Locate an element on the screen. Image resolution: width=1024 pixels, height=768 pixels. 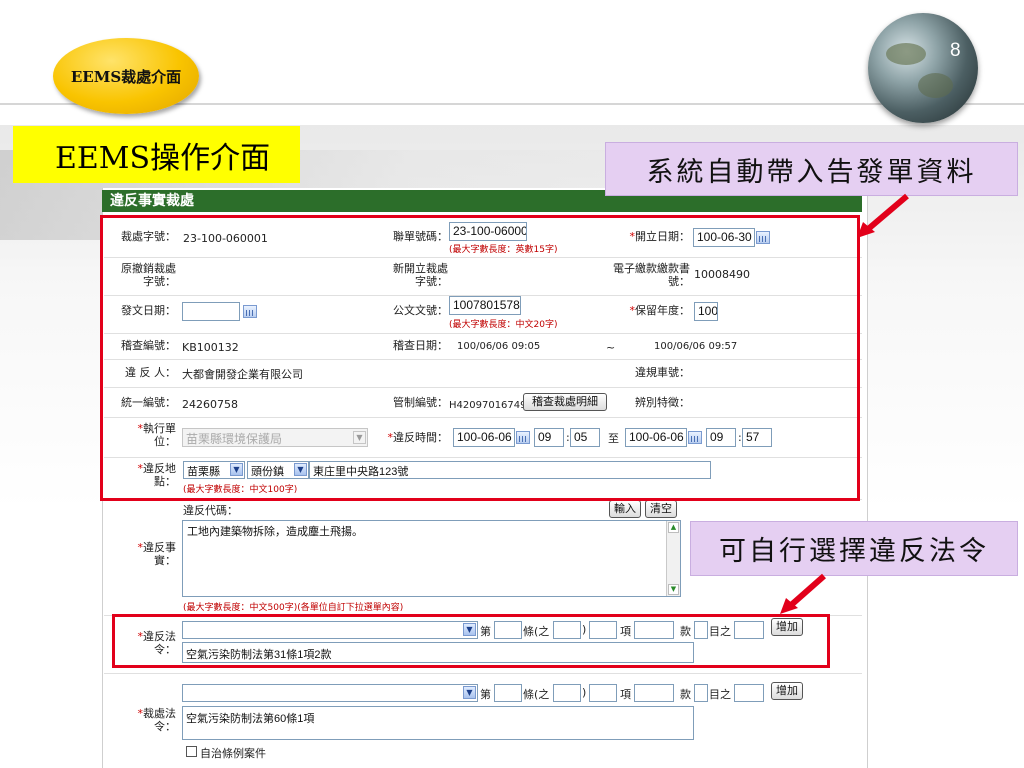
penalty-point-sub-input is located at coordinates (749, 693).